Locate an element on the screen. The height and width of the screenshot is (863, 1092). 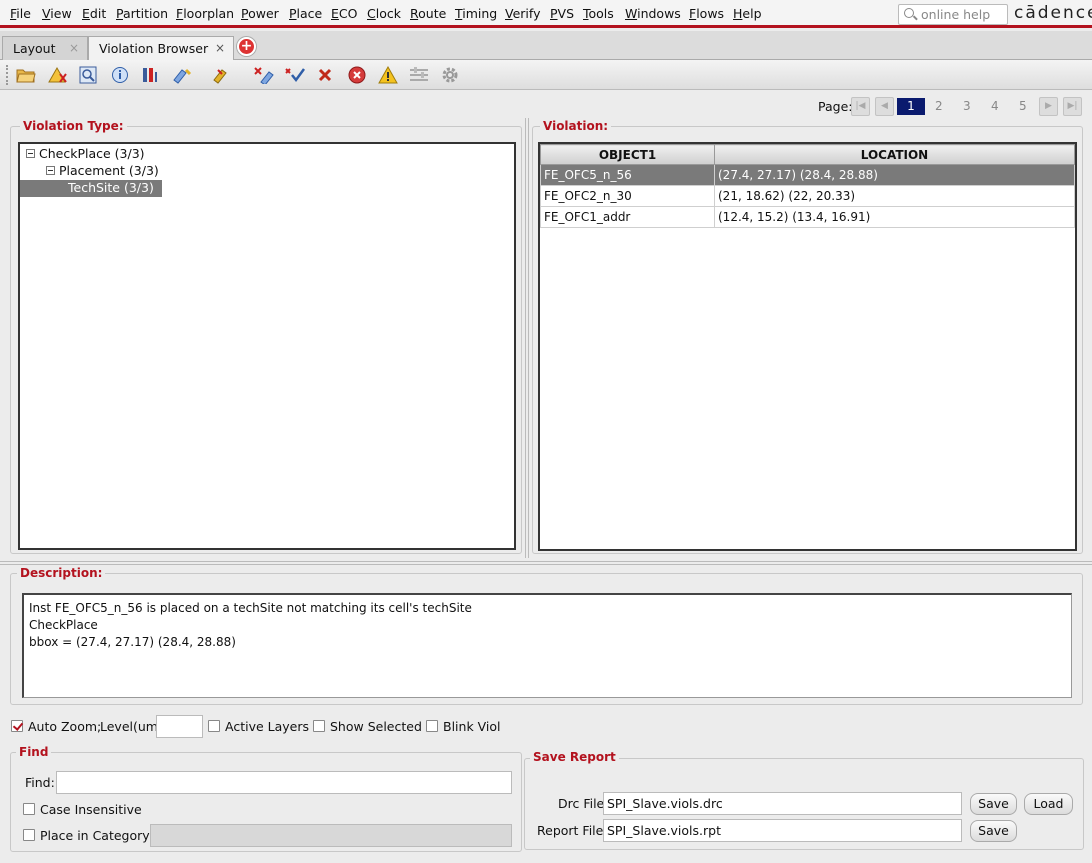
tab-layout: Layout × is located at coordinates (45, 48).